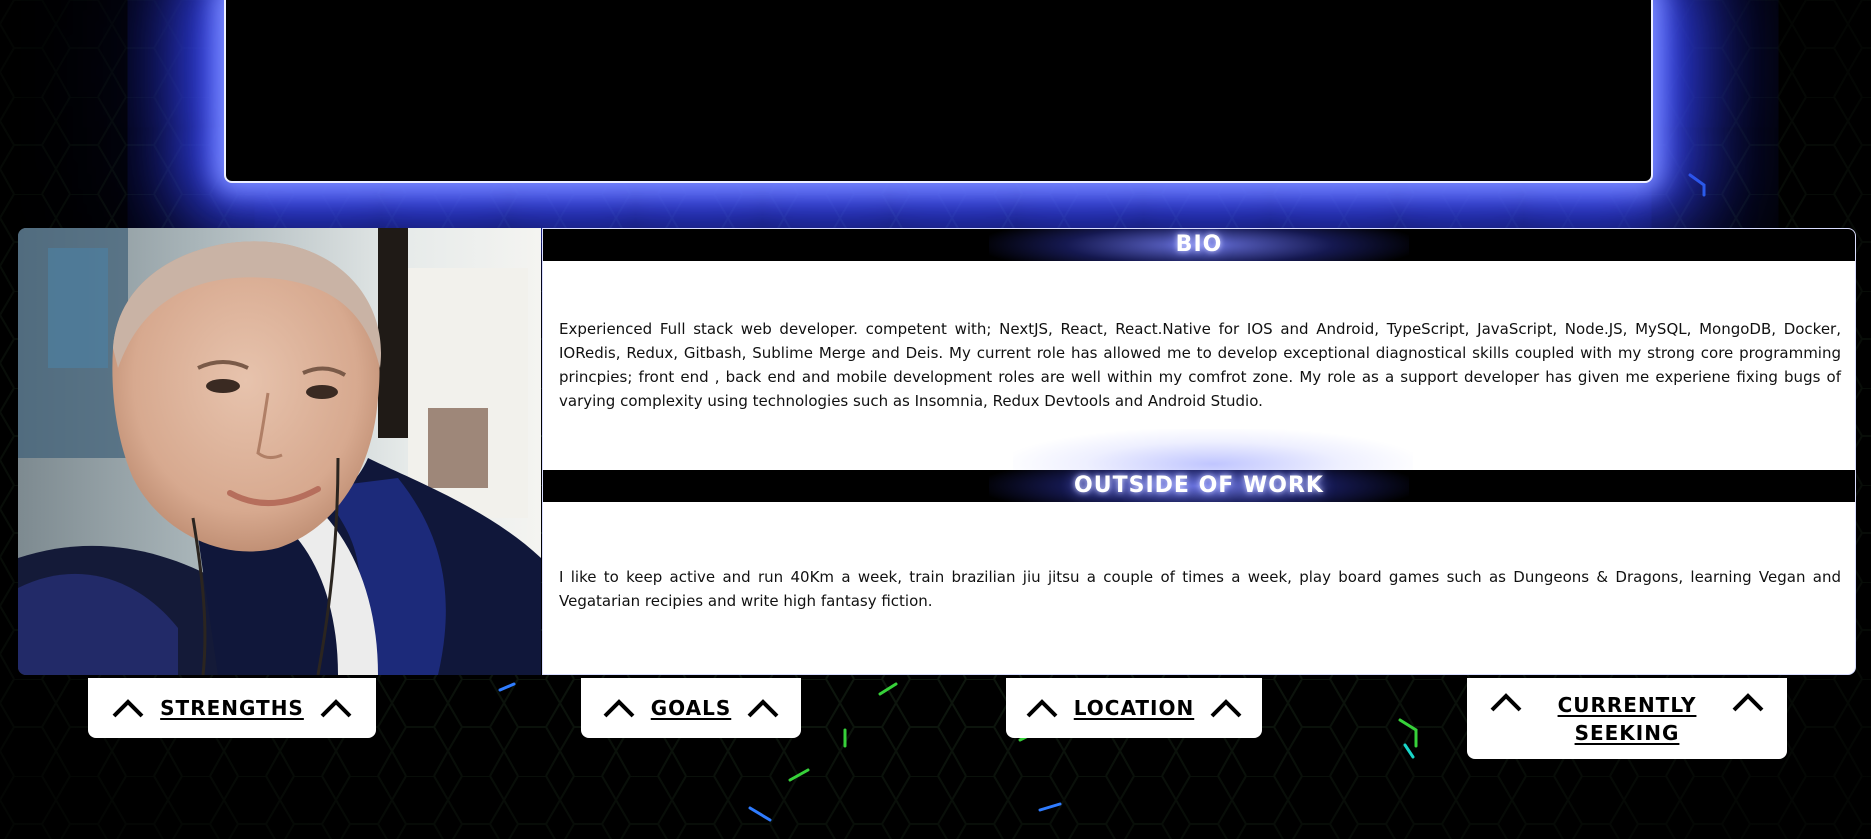  I want to click on strengths-tab: STRENGTHS, so click(232, 708).